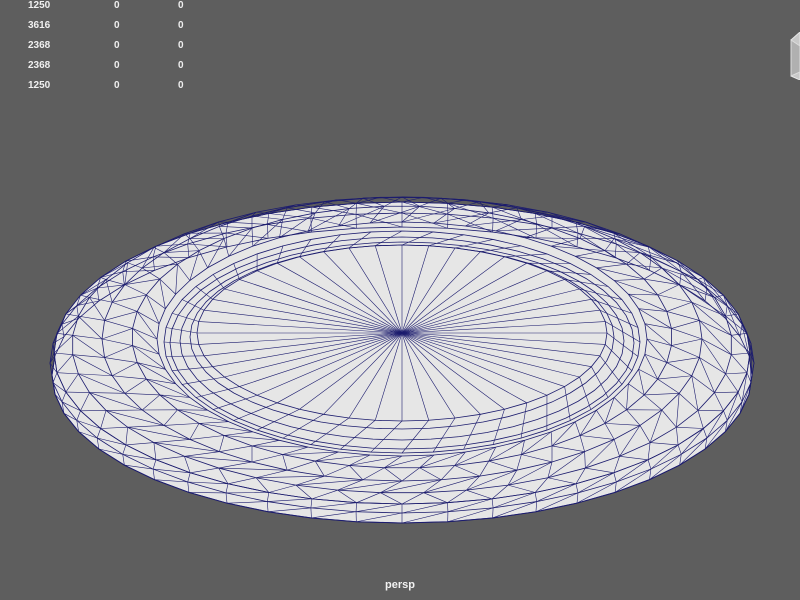 The width and height of the screenshot is (800, 600). Describe the element at coordinates (793, 56) in the screenshot. I see `view-cube-icon` at that location.